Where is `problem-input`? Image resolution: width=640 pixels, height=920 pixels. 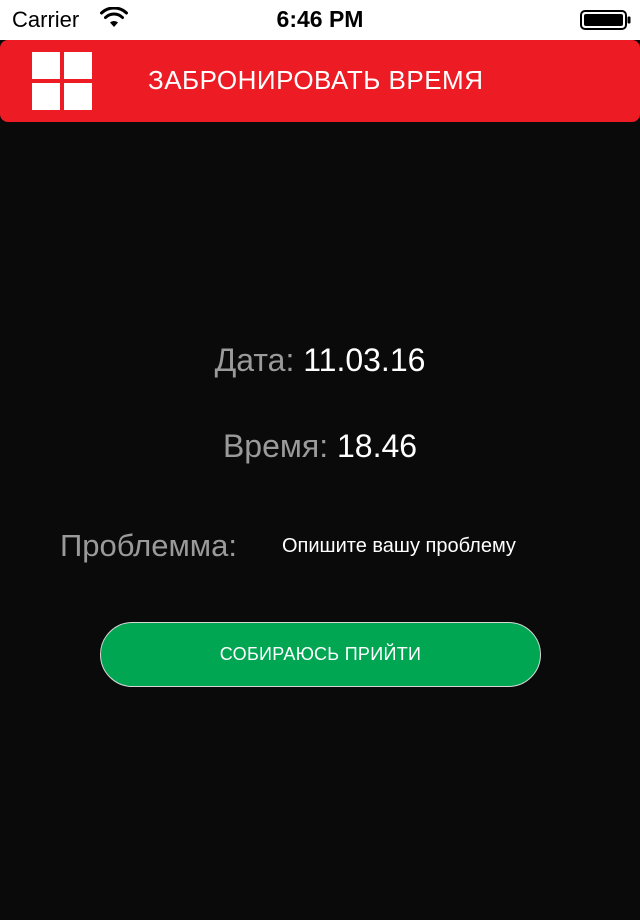 problem-input is located at coordinates (447, 546).